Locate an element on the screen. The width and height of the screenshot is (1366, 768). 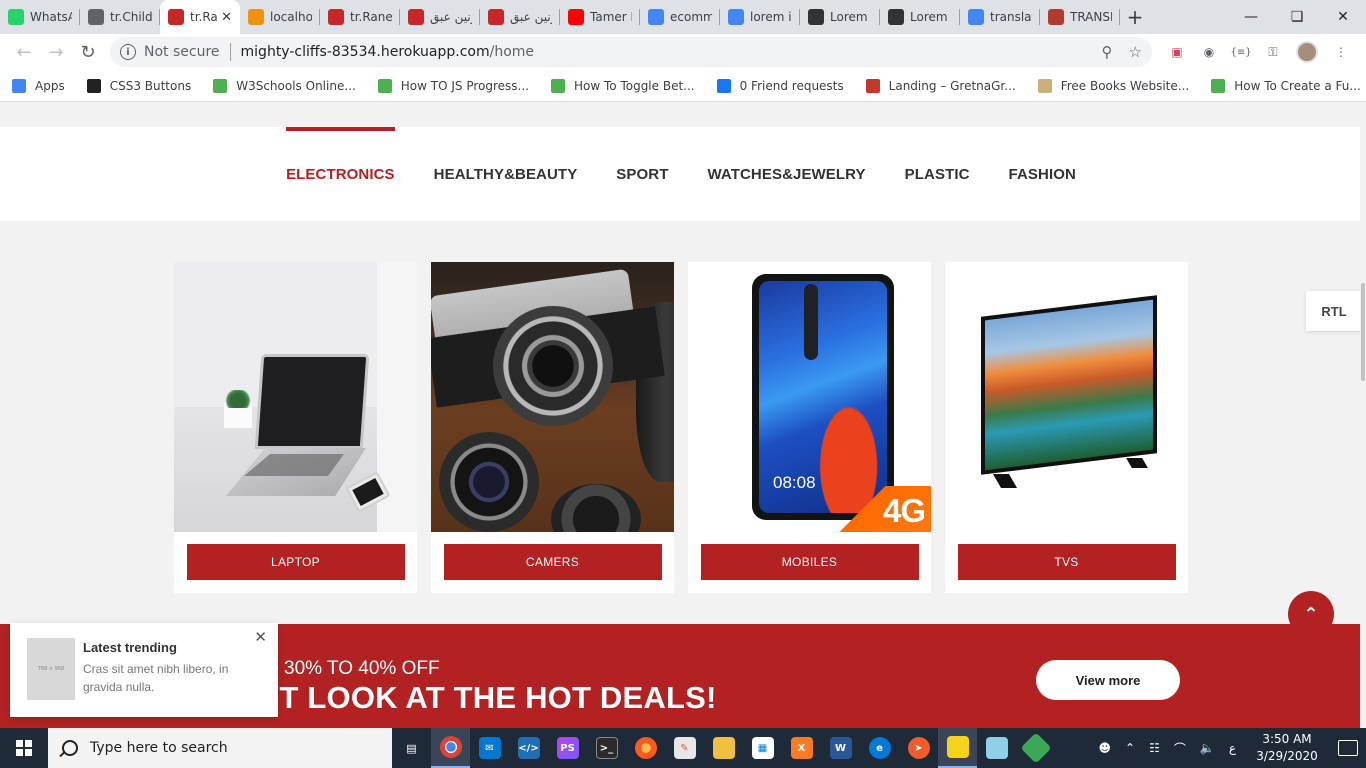
zoom-icon: ⚲ is located at coordinates (1107, 52).